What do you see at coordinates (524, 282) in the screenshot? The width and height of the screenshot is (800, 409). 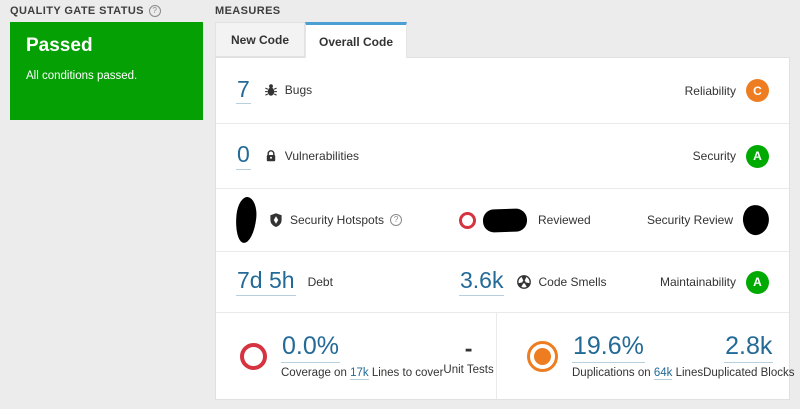 I see `code-smells-icon` at bounding box center [524, 282].